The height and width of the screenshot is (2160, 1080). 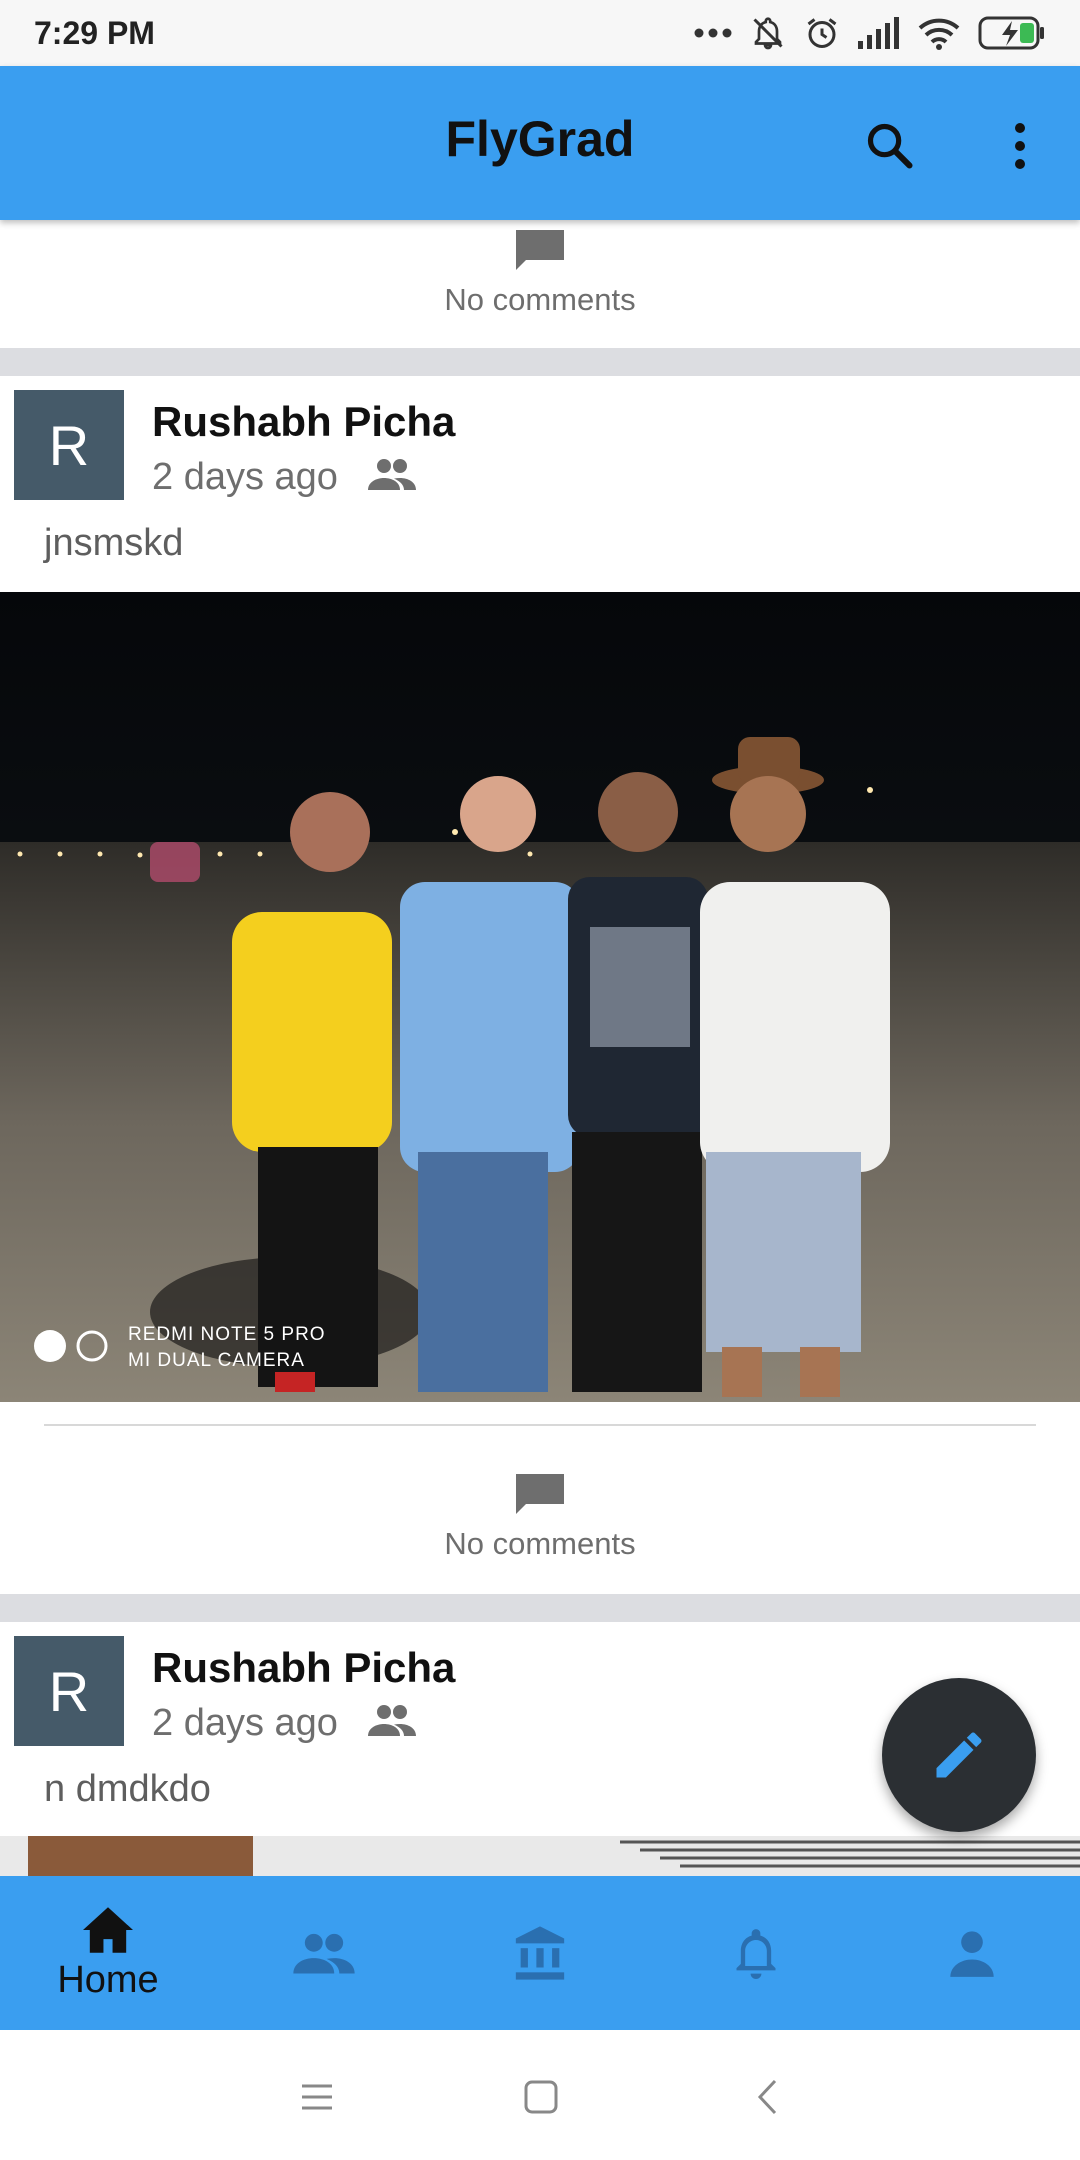 What do you see at coordinates (216, 1360) in the screenshot?
I see `watermark-line-2: MI DUAL CAMERA` at bounding box center [216, 1360].